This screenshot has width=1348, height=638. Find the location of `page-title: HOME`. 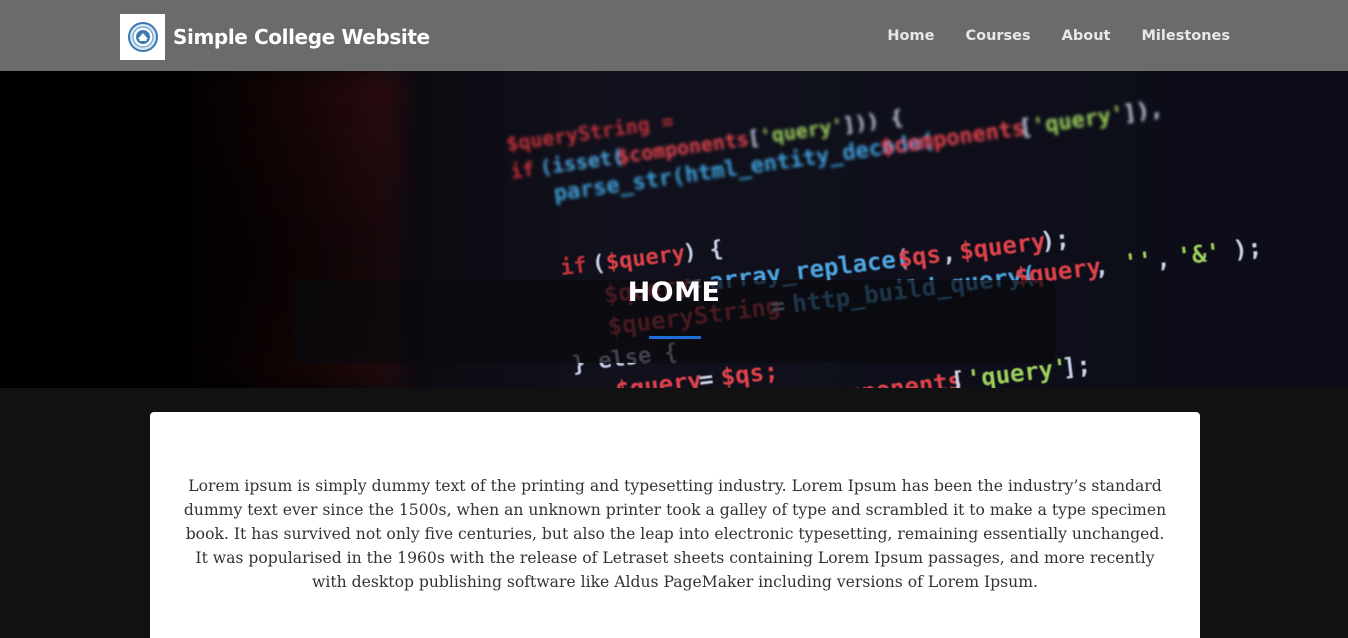

page-title: HOME is located at coordinates (674, 292).